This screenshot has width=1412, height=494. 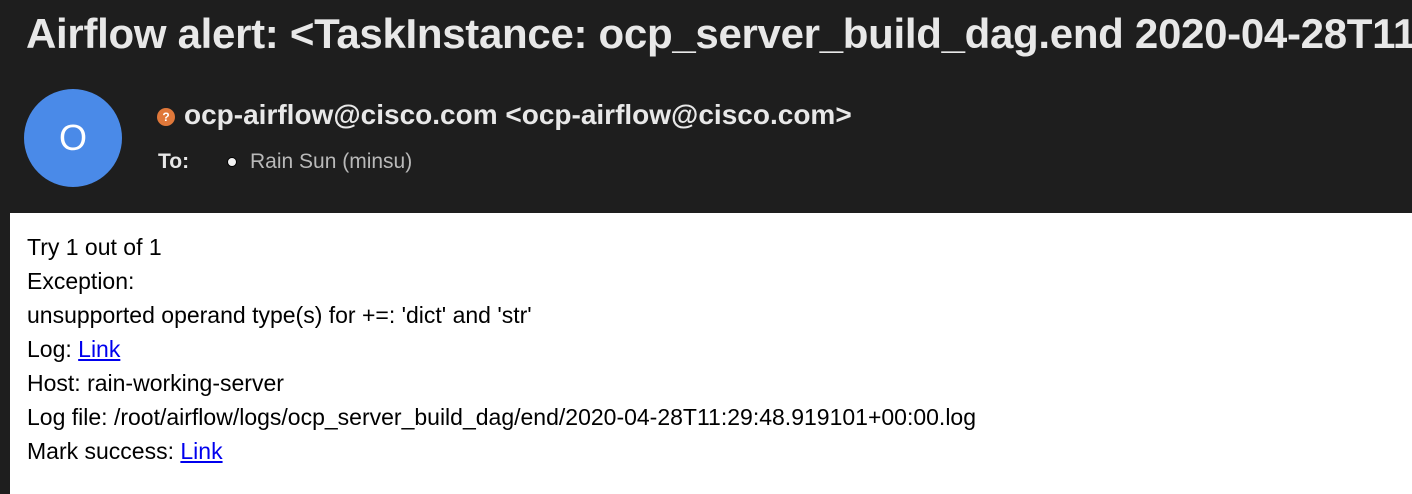 What do you see at coordinates (232, 162) in the screenshot?
I see `recipient-status-dot-icon` at bounding box center [232, 162].